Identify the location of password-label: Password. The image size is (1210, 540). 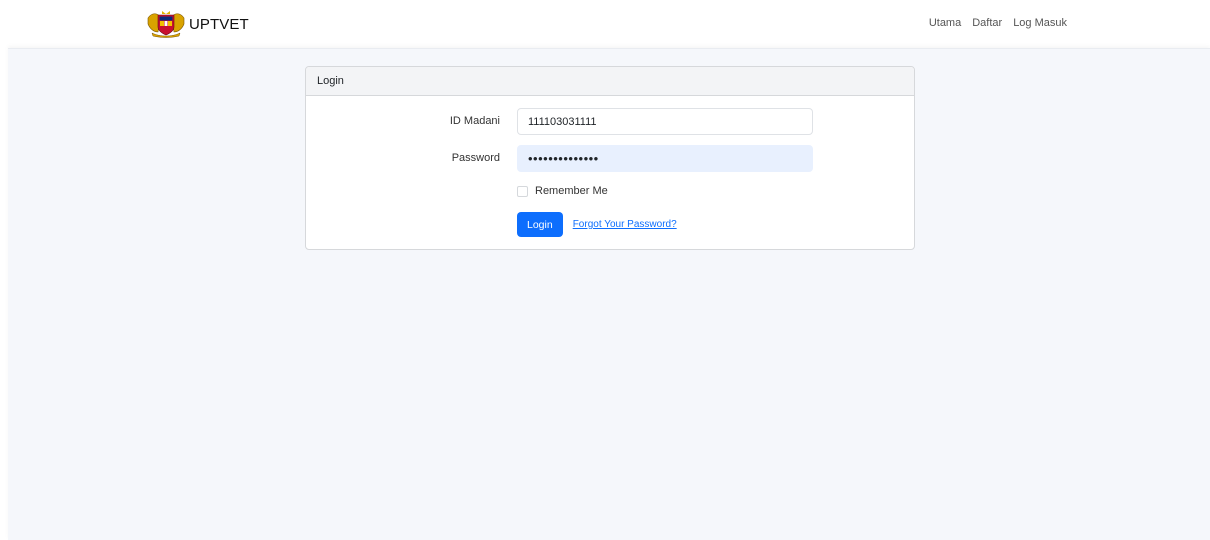
(475, 158).